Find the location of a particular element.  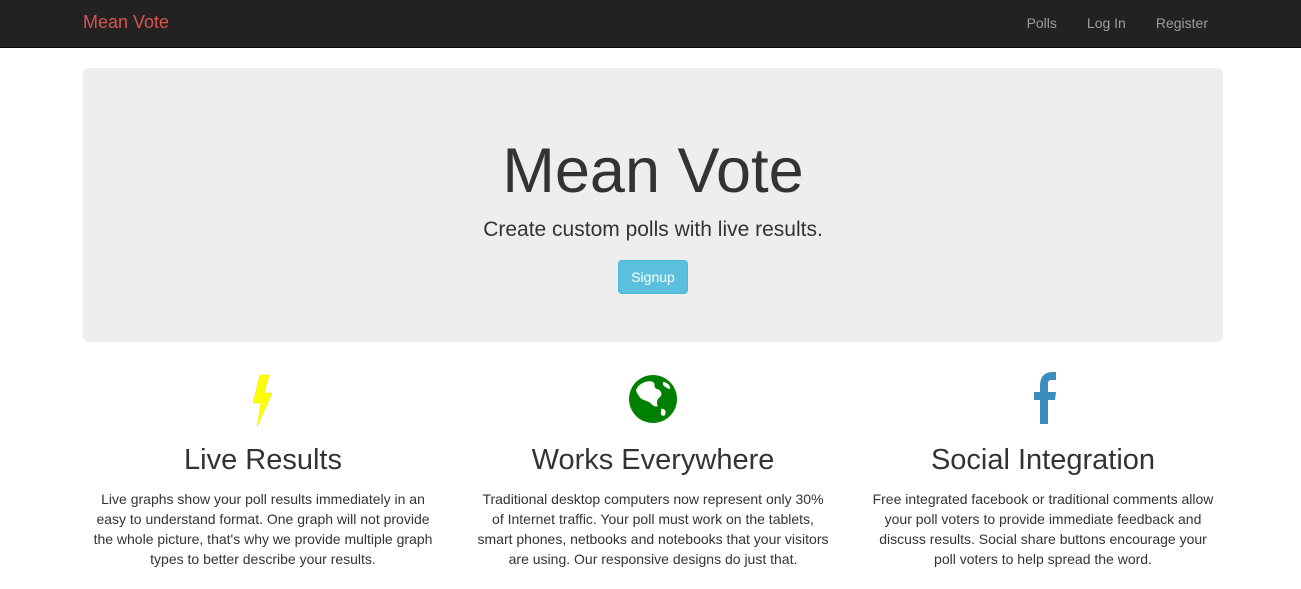

lightning-bolt-icon is located at coordinates (263, 398).